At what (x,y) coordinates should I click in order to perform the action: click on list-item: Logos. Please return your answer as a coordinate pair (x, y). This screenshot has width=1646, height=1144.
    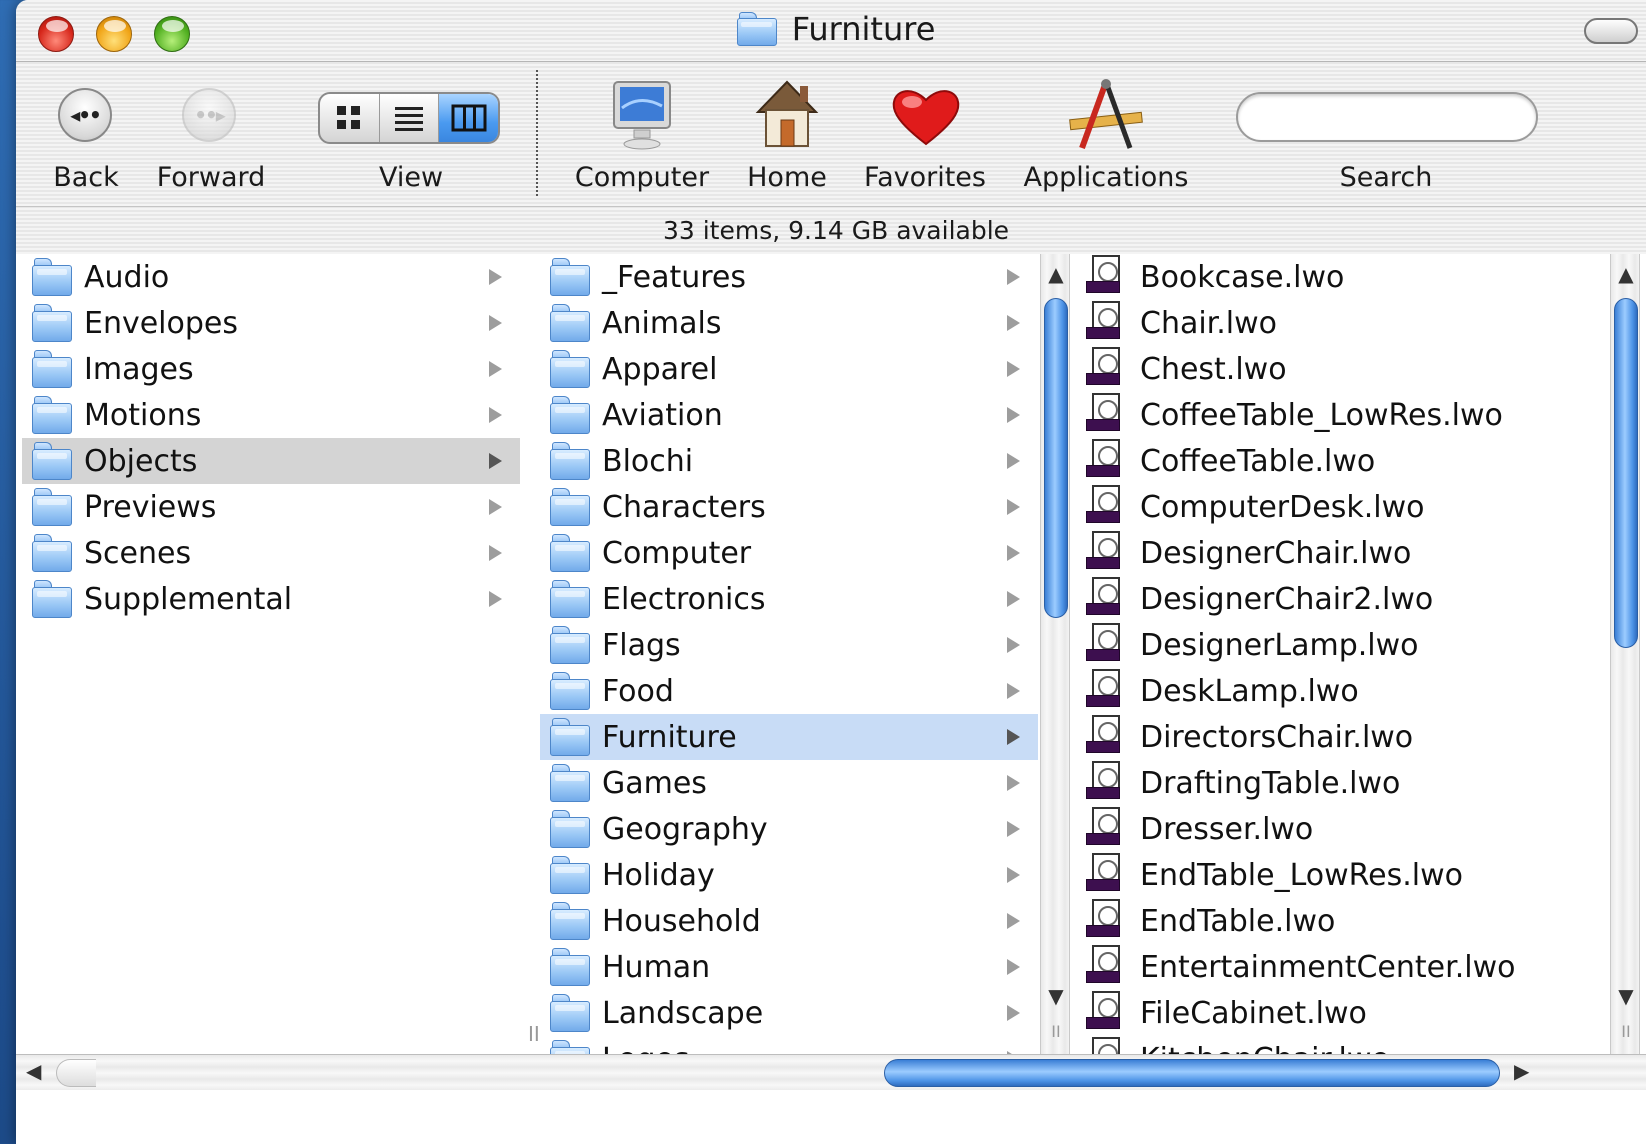
    Looking at the image, I should click on (789, 1045).